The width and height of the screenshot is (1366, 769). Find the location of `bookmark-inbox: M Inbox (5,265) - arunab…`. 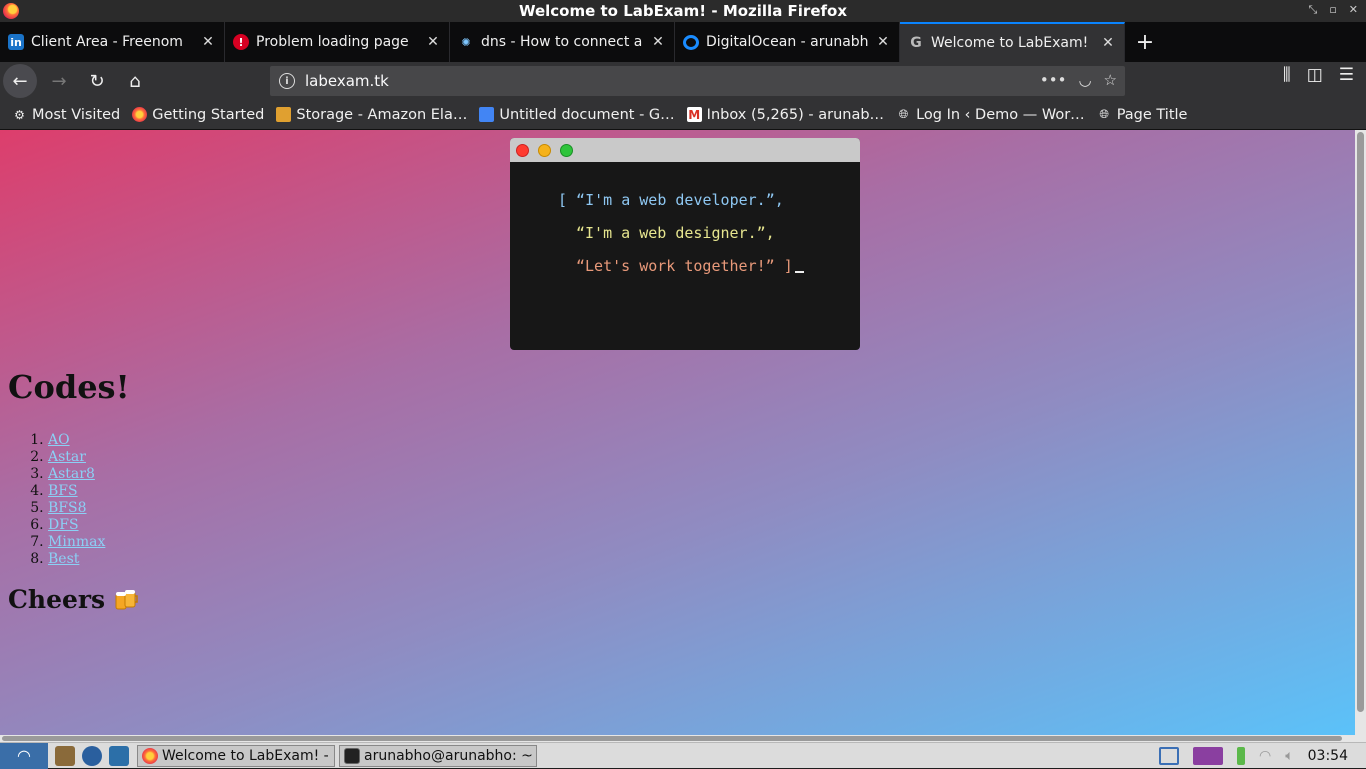

bookmark-inbox: M Inbox (5,265) - arunab… is located at coordinates (785, 115).